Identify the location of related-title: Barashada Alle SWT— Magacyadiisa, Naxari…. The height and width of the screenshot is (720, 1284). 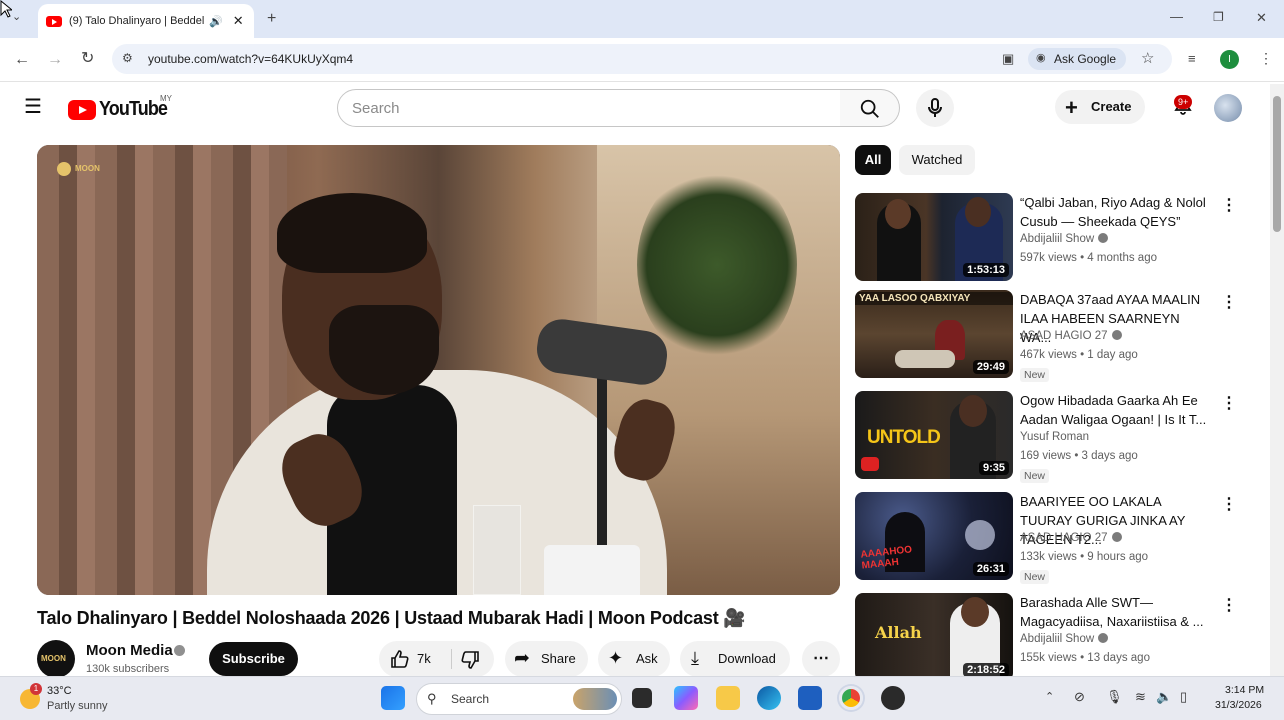
(1115, 612).